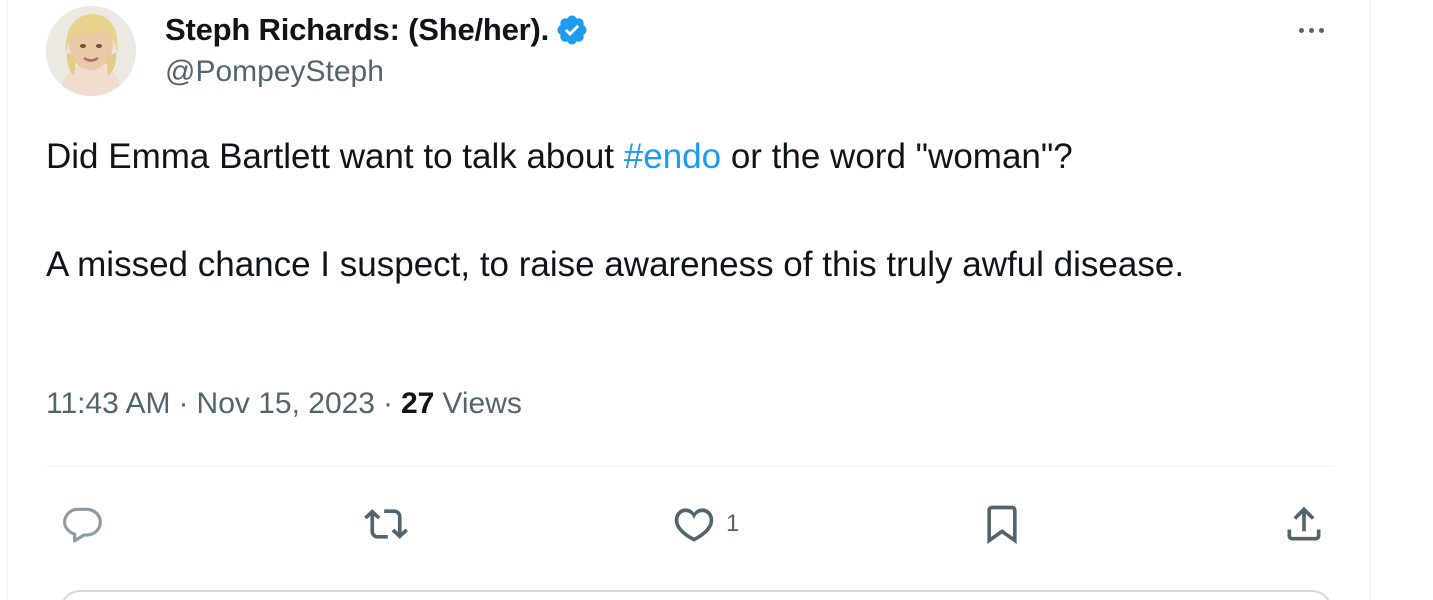 Image resolution: width=1433 pixels, height=600 pixels. Describe the element at coordinates (1002, 525) in the screenshot. I see `bookmark-icon` at that location.